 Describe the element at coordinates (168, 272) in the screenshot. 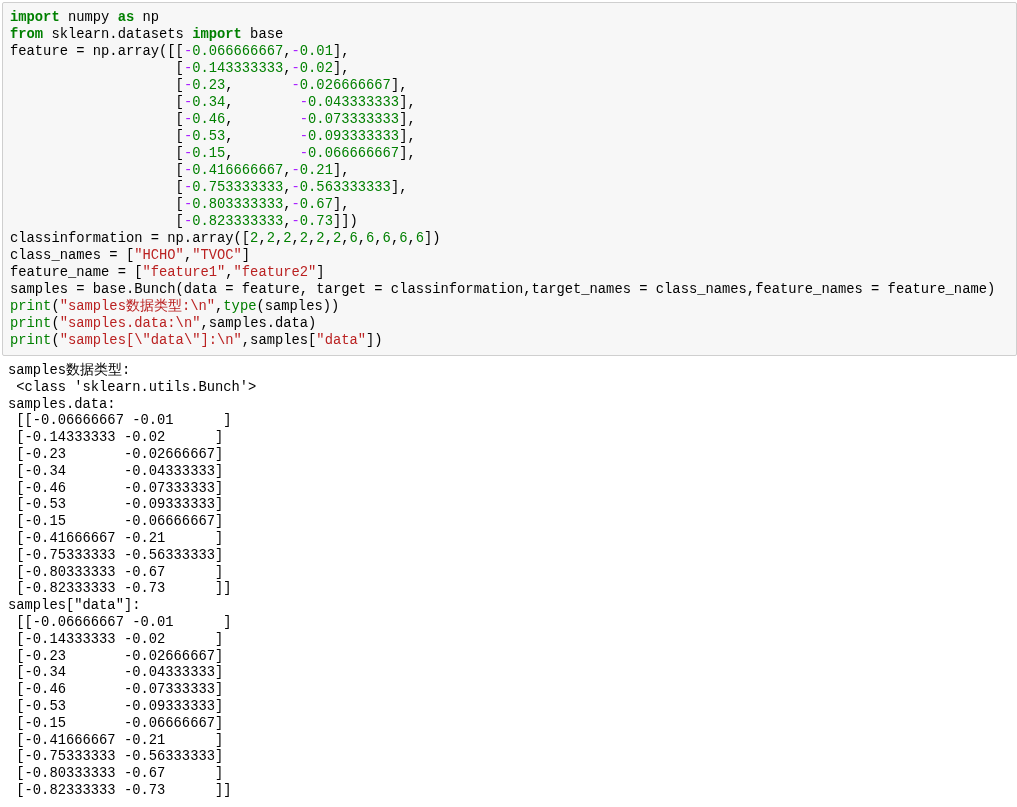

I see `code-line: feature_name = ["feature1","feature2"]` at that location.